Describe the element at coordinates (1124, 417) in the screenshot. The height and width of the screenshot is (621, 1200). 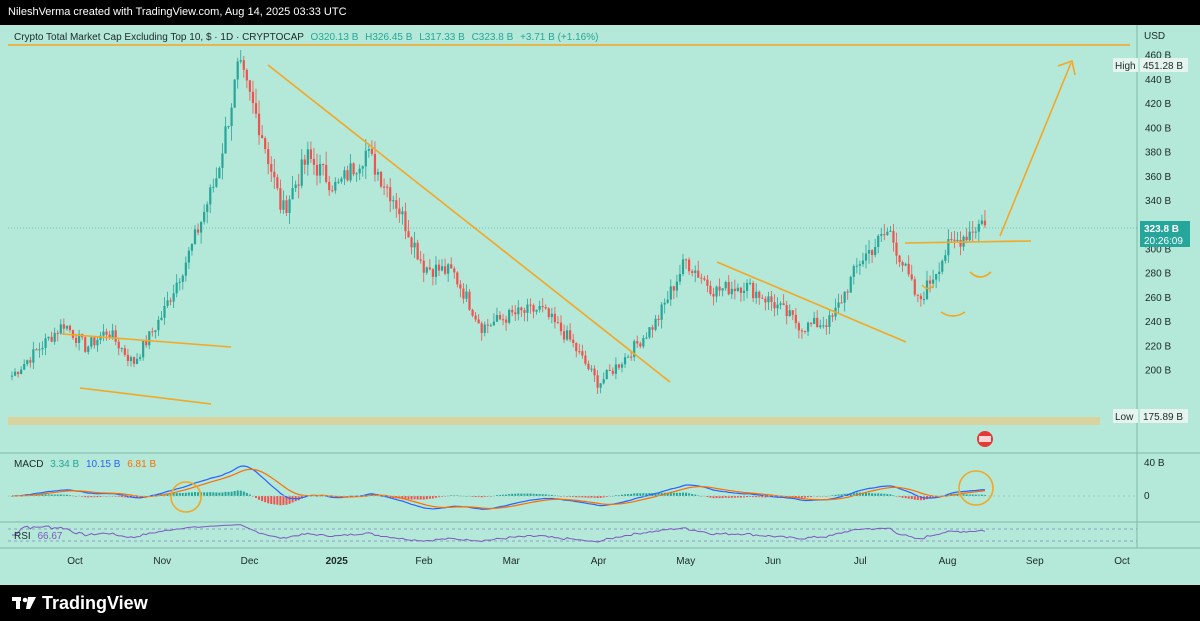
I see `low-tag-label: Low` at that location.